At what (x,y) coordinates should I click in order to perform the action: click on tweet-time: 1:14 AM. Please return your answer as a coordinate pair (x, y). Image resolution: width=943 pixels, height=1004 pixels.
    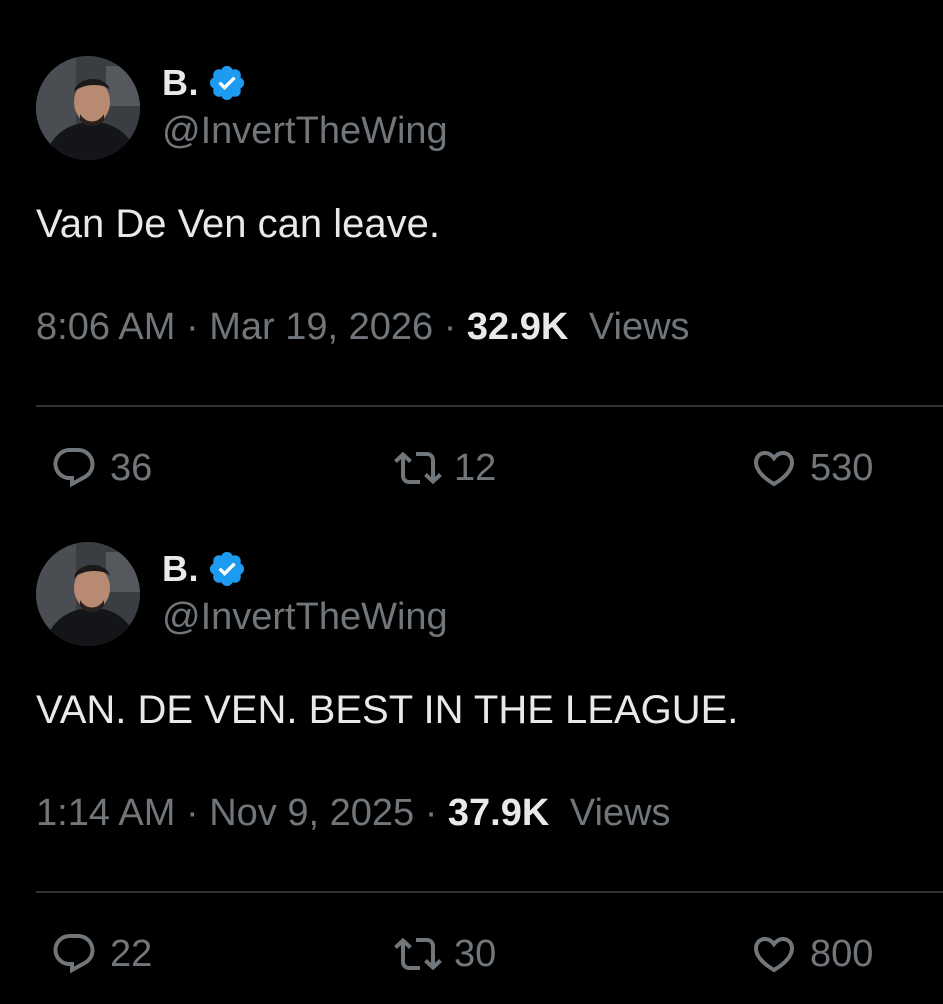
    Looking at the image, I should click on (105, 813).